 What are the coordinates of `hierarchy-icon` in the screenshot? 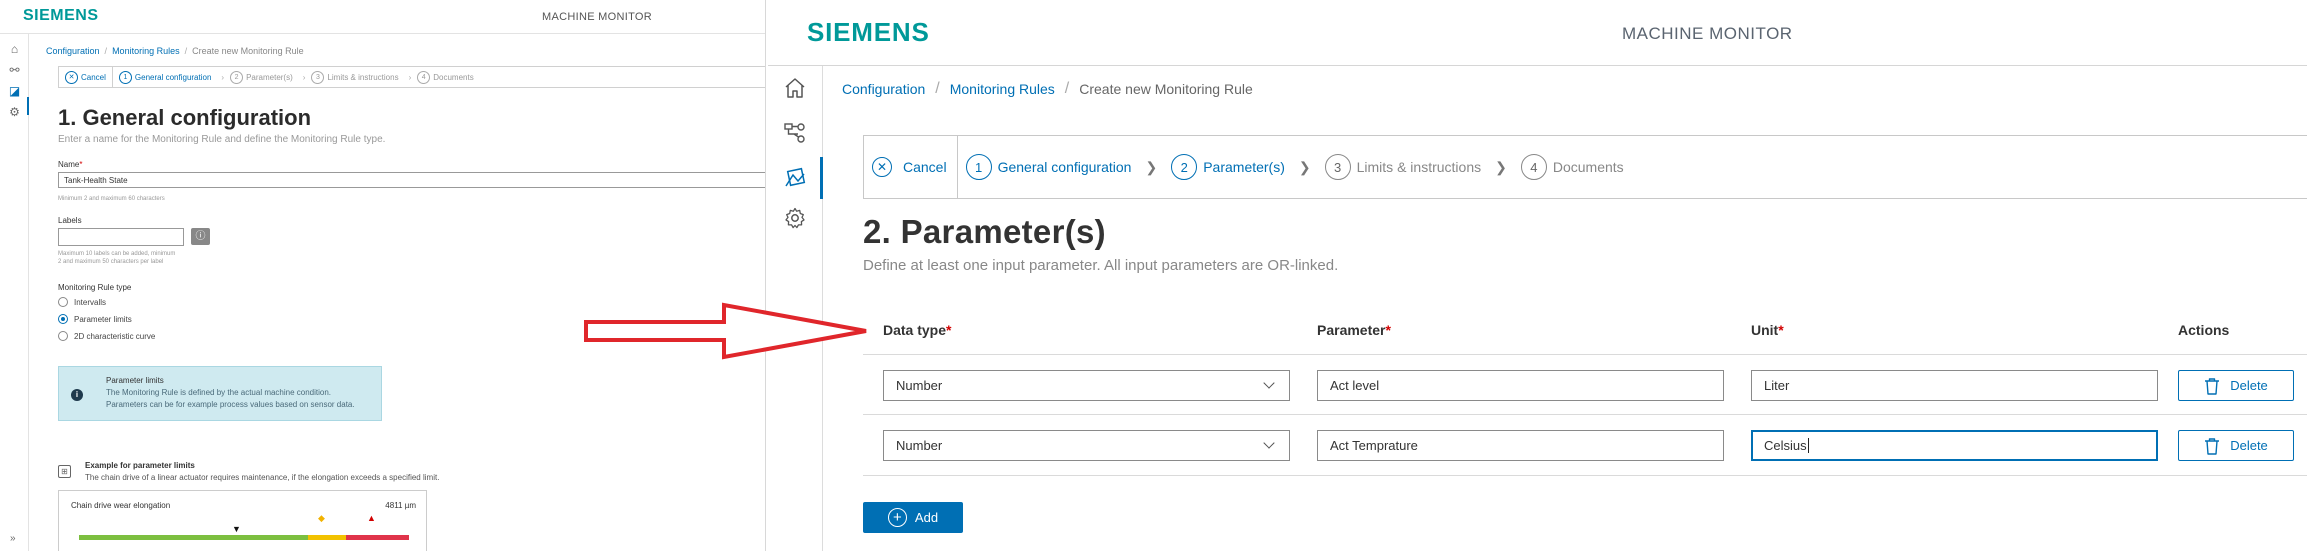 It's located at (795, 133).